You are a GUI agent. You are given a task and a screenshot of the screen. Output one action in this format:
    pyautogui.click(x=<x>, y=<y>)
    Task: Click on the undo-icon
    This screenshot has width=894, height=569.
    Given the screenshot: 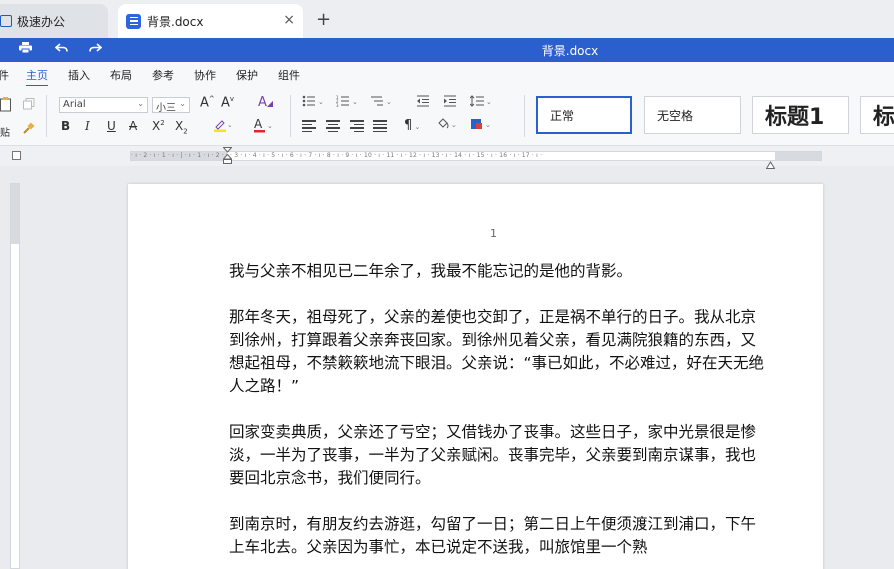 What is the action you would take?
    pyautogui.click(x=61, y=49)
    